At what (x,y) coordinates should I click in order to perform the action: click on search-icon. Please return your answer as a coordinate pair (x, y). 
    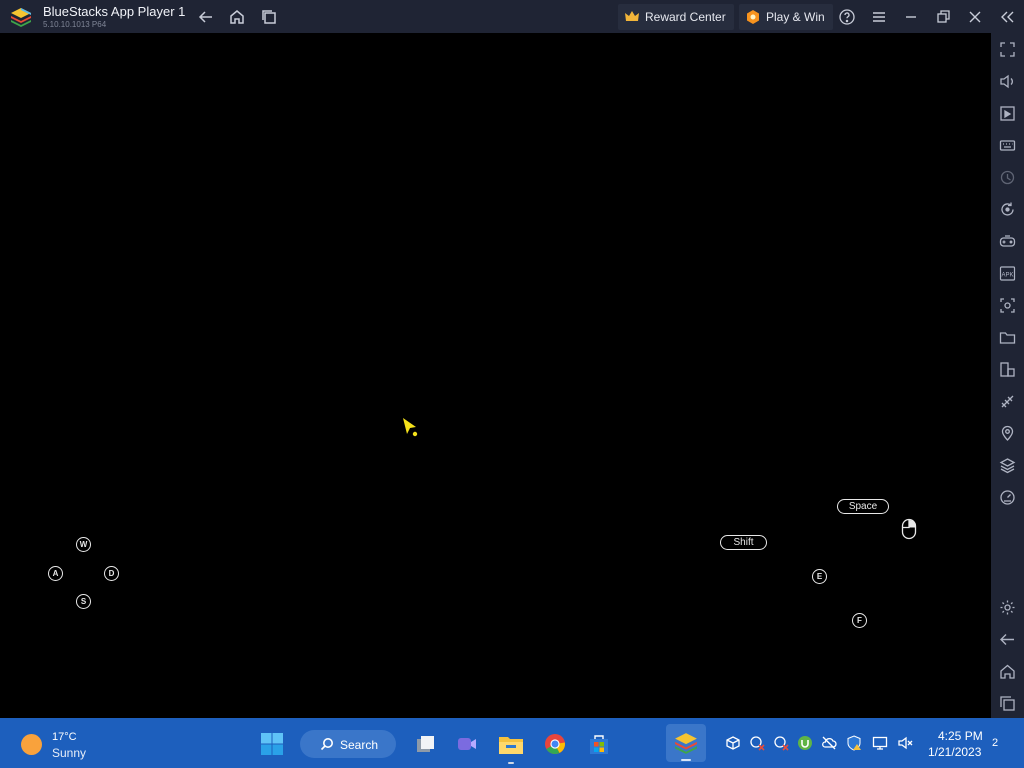
    Looking at the image, I should click on (326, 744).